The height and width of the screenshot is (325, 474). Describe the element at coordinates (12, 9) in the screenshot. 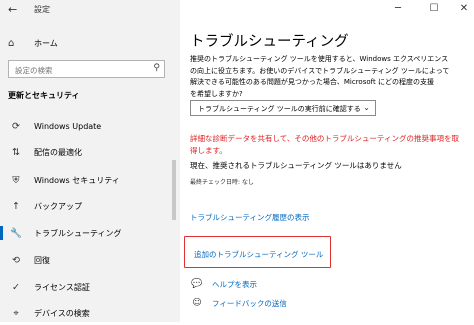

I see `back-arrow-icon: ←` at that location.